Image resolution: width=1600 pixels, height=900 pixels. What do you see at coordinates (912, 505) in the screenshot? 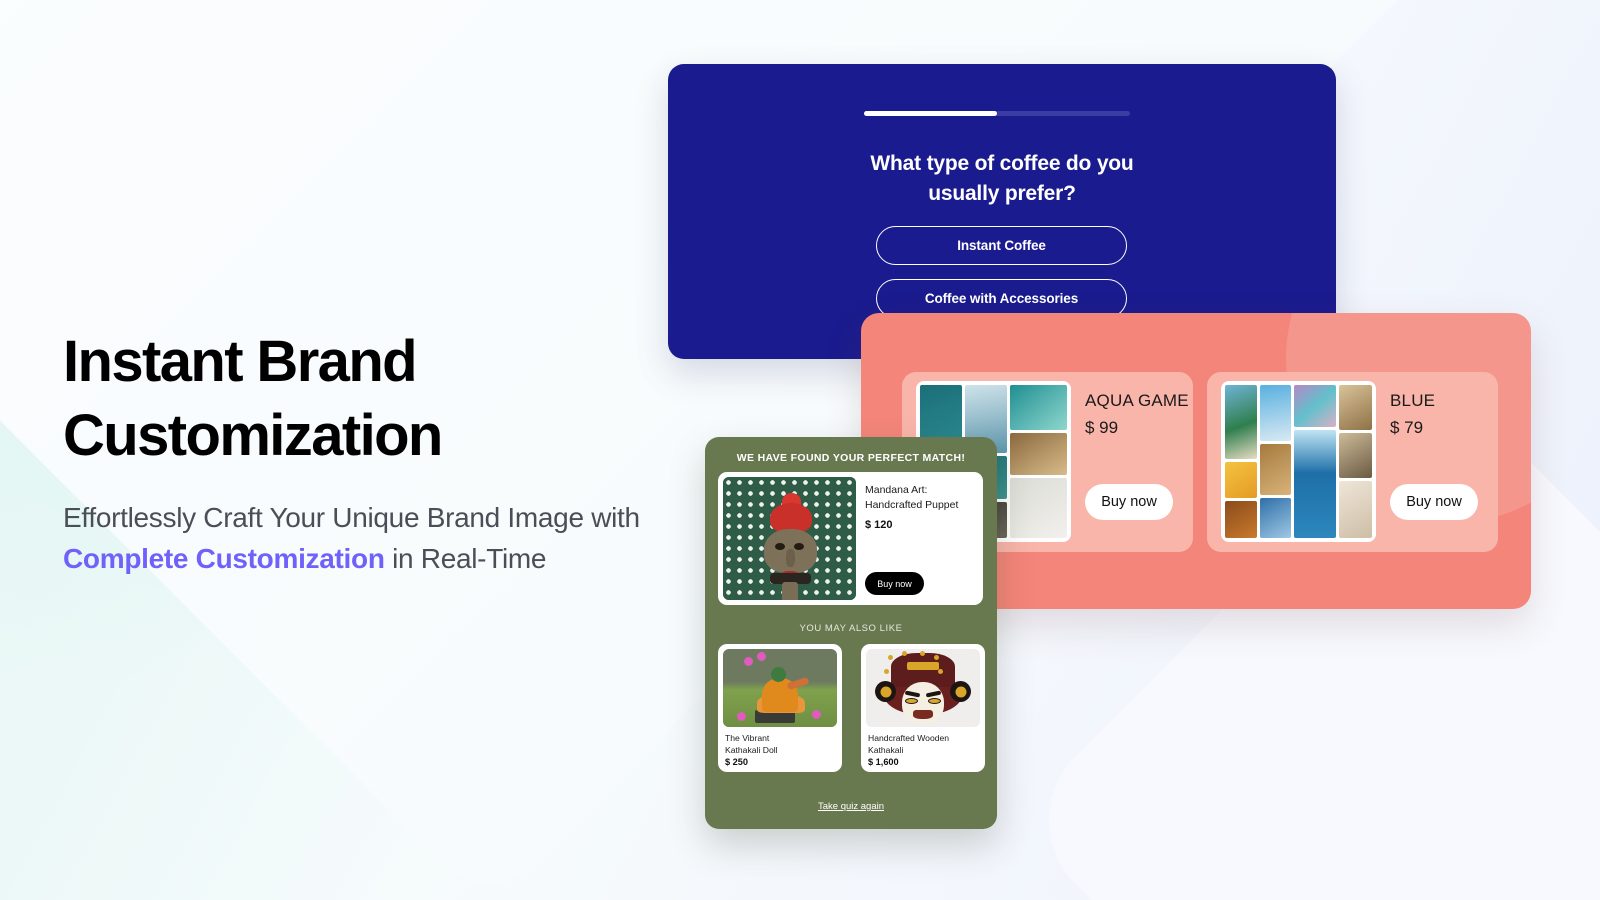
I see `match-title-line-2: Handcrafted Puppet` at bounding box center [912, 505].